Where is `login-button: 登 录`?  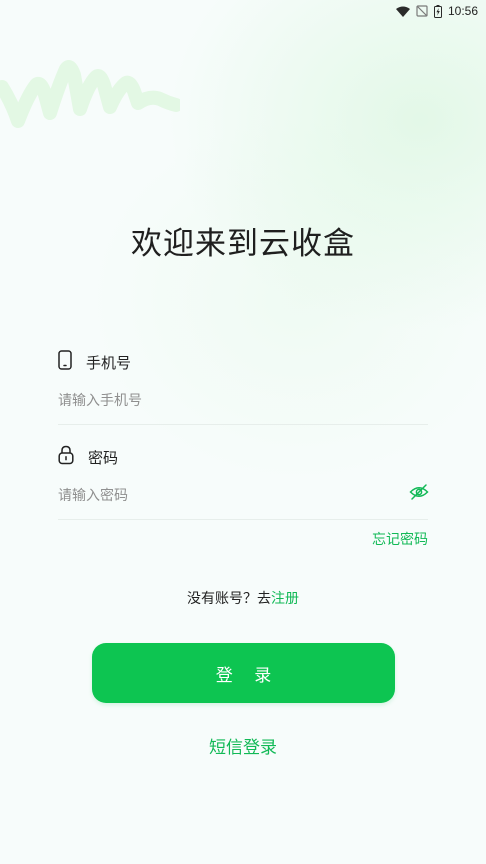 login-button: 登 录 is located at coordinates (243, 673).